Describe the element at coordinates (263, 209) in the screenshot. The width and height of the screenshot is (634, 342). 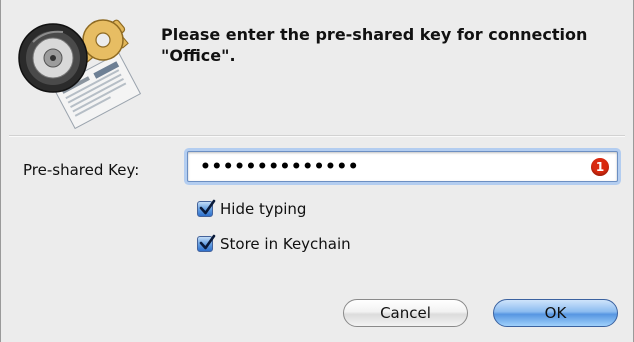
I see `hide-typing-label: Hide typing` at that location.